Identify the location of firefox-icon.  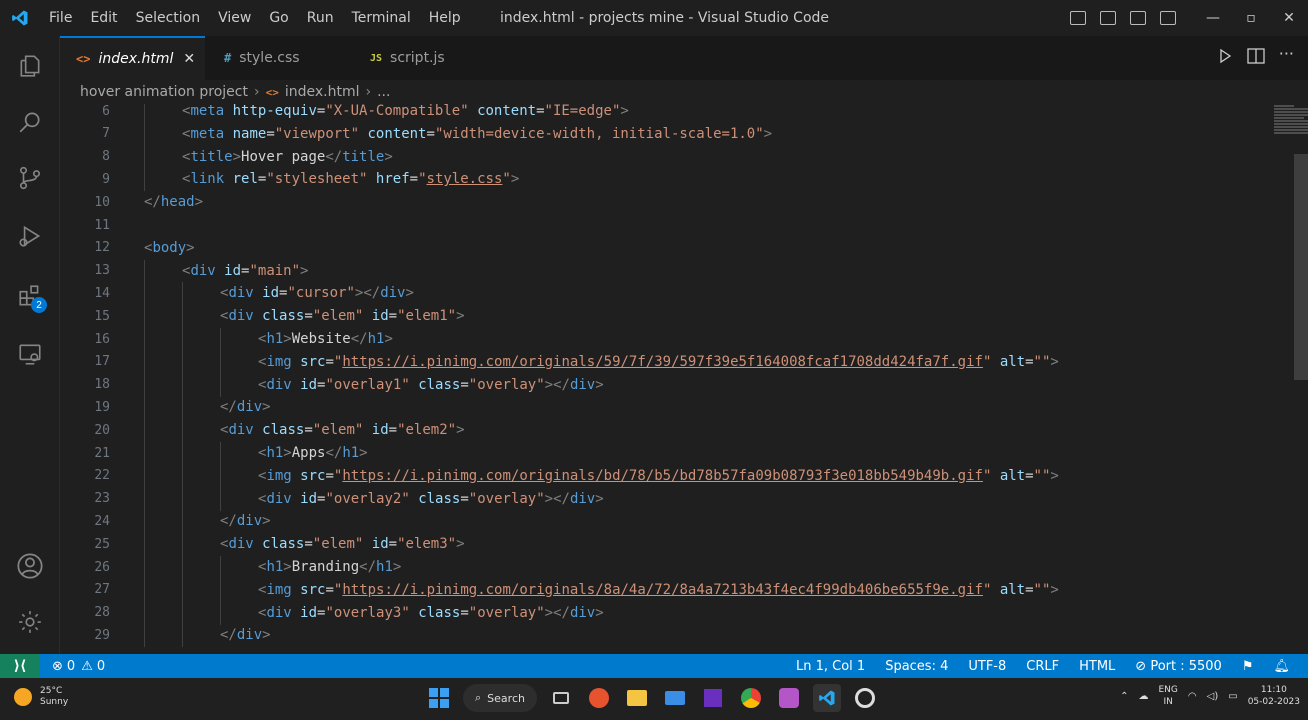
(599, 698).